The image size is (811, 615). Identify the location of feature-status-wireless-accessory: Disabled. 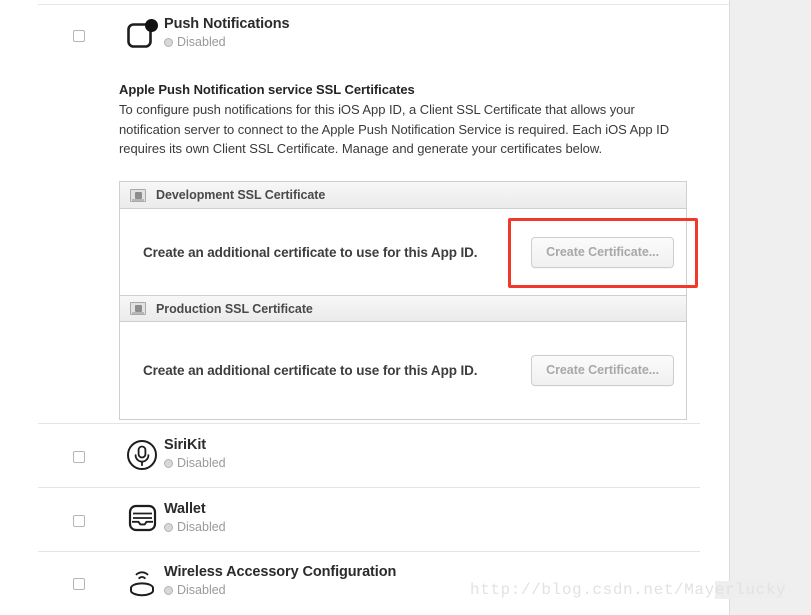
(280, 590).